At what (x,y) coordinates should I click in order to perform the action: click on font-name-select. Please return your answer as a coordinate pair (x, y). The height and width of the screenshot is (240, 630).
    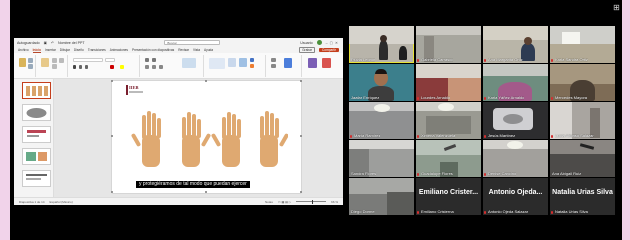
    Looking at the image, I should click on (88, 60).